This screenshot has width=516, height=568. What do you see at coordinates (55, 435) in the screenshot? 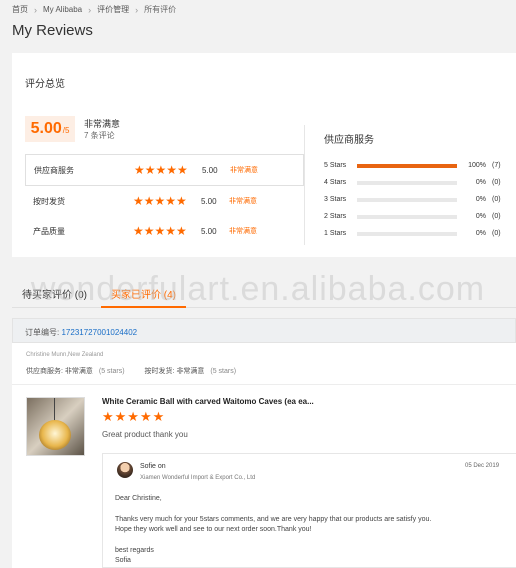
I see `ornament-ball` at bounding box center [55, 435].